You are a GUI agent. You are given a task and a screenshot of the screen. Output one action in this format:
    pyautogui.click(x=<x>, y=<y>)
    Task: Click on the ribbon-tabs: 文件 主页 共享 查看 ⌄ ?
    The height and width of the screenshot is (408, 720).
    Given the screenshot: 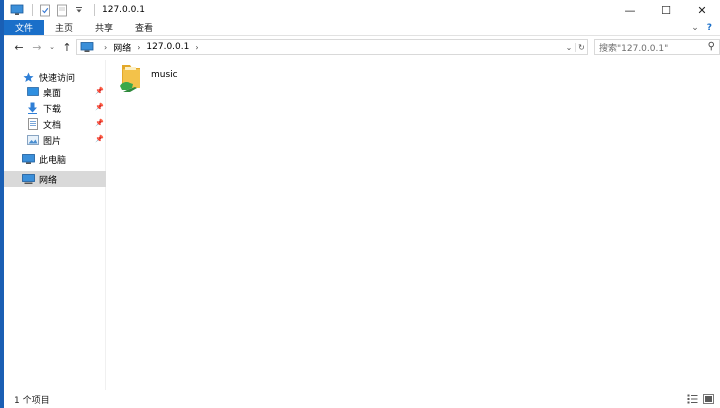 What is the action you would take?
    pyautogui.click(x=362, y=28)
    